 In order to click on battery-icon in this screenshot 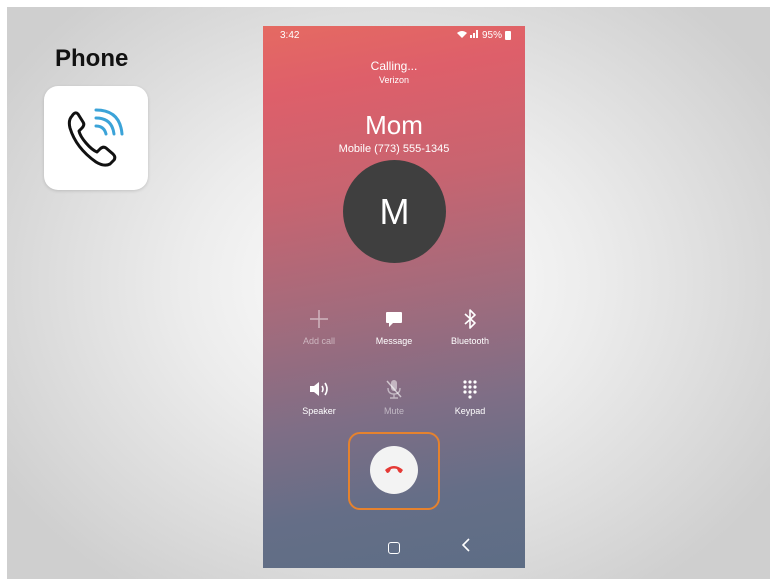, I will do `click(508, 35)`.